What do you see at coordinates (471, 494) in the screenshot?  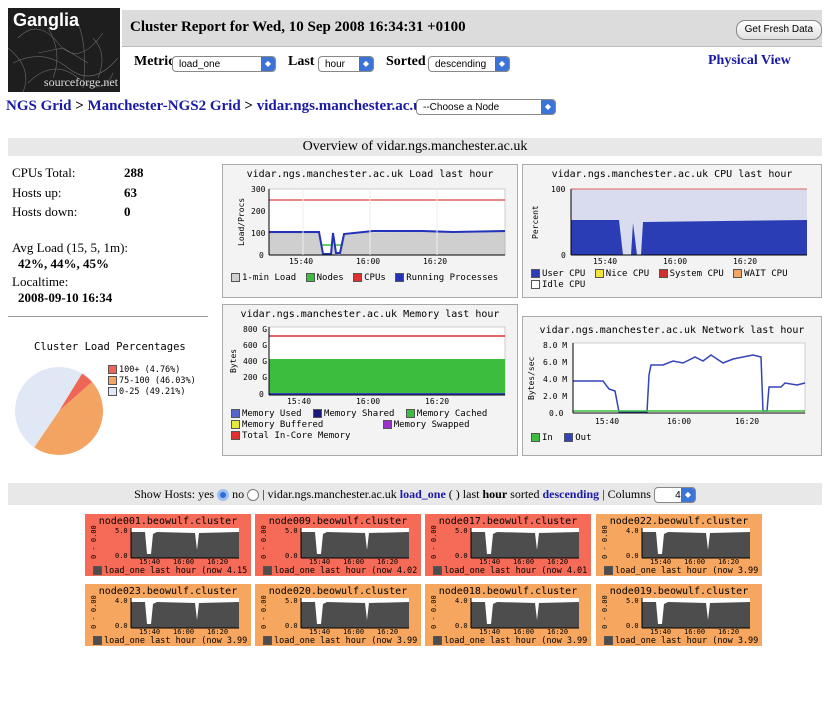 I see `hosts-bar-last: last` at bounding box center [471, 494].